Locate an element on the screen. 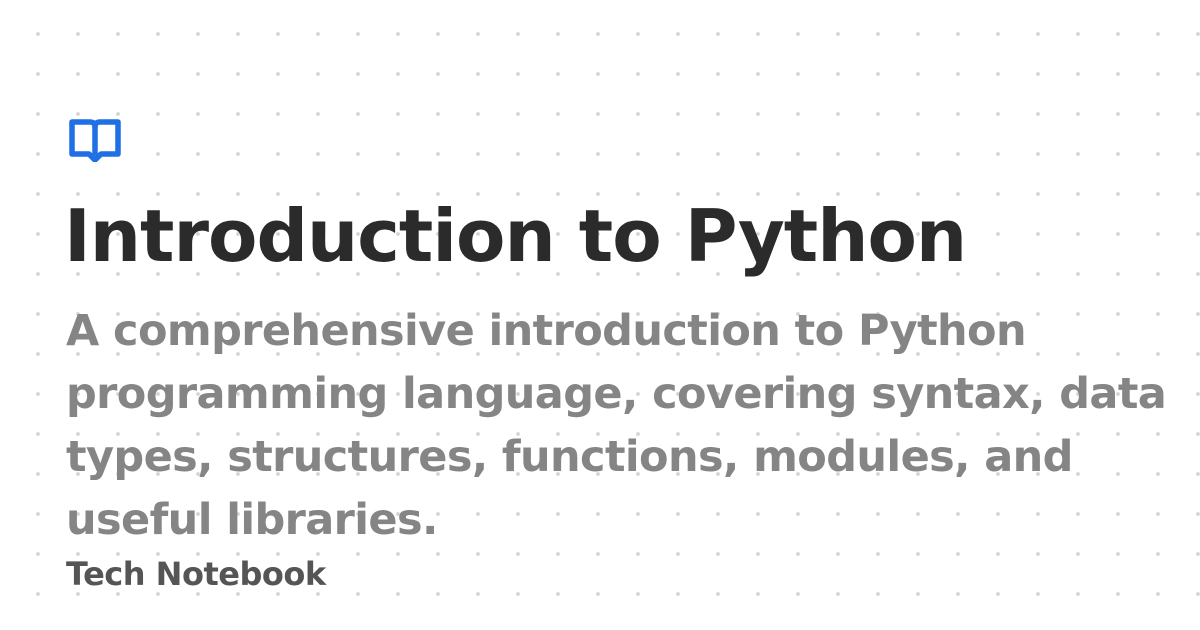 The width and height of the screenshot is (1200, 630). site-name: Tech Notebook is located at coordinates (196, 574).